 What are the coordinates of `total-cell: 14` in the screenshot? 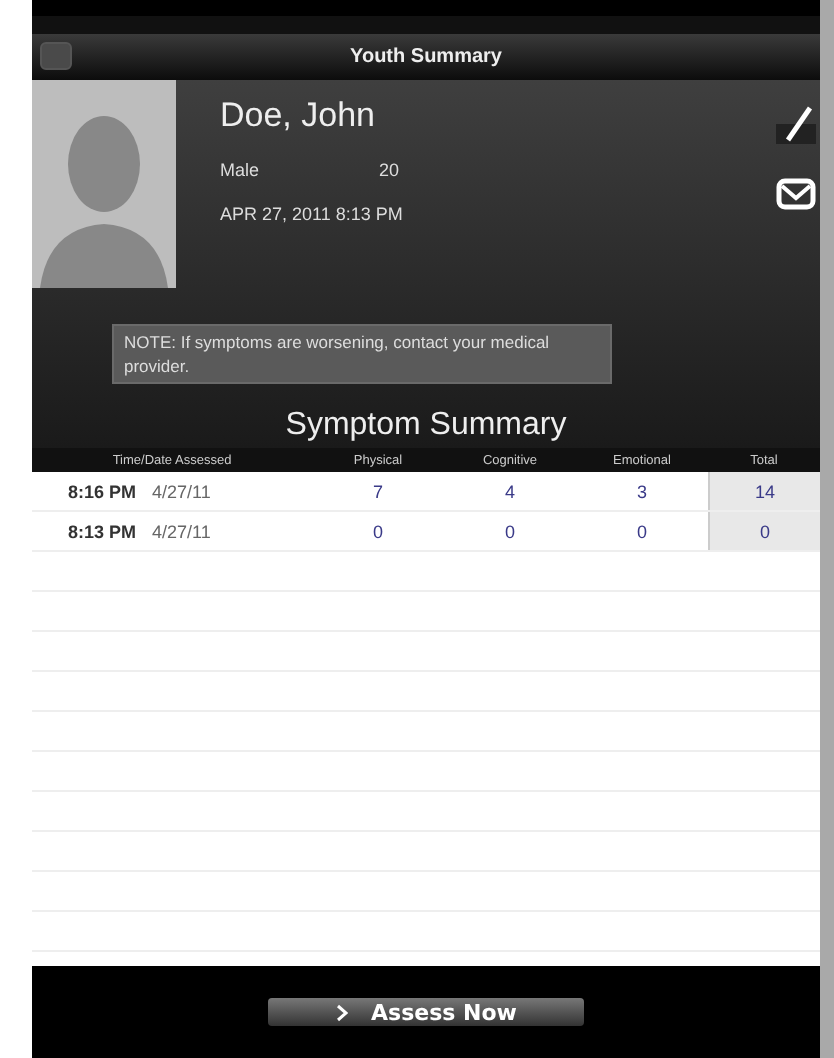 It's located at (764, 491).